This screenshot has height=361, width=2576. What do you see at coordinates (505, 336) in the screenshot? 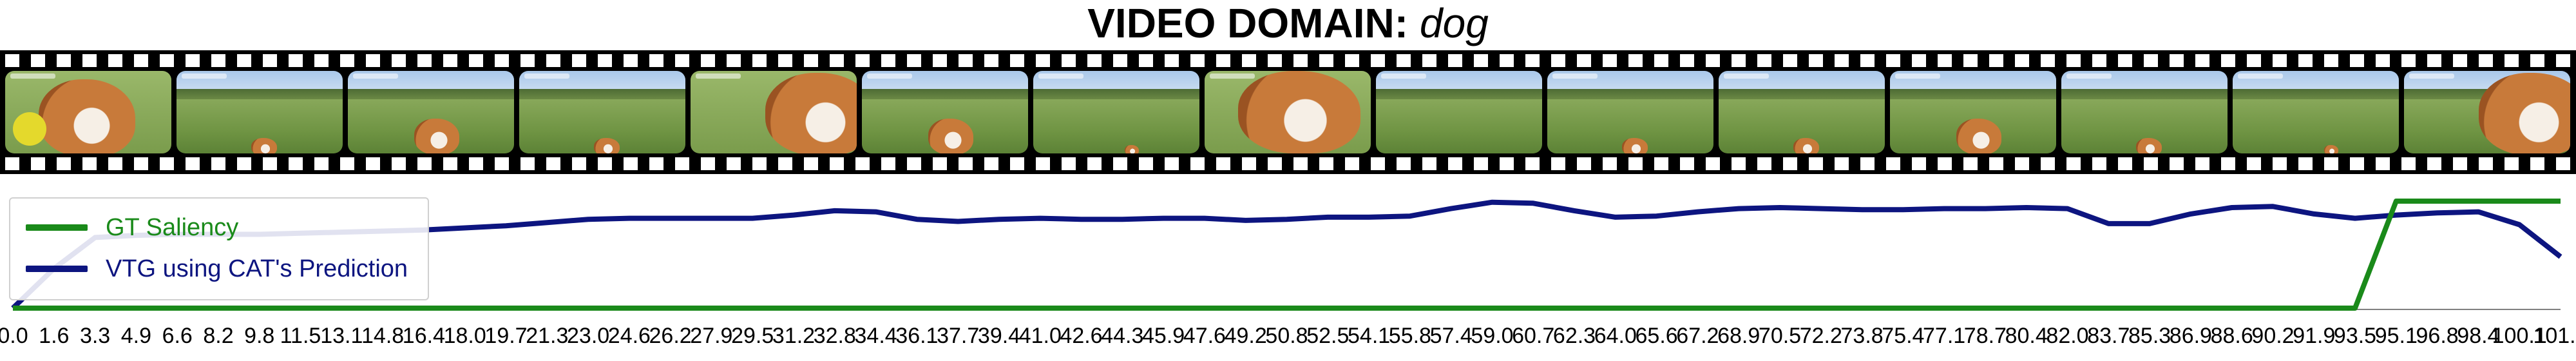
I see `x-tick-label: 19.7` at bounding box center [505, 336].